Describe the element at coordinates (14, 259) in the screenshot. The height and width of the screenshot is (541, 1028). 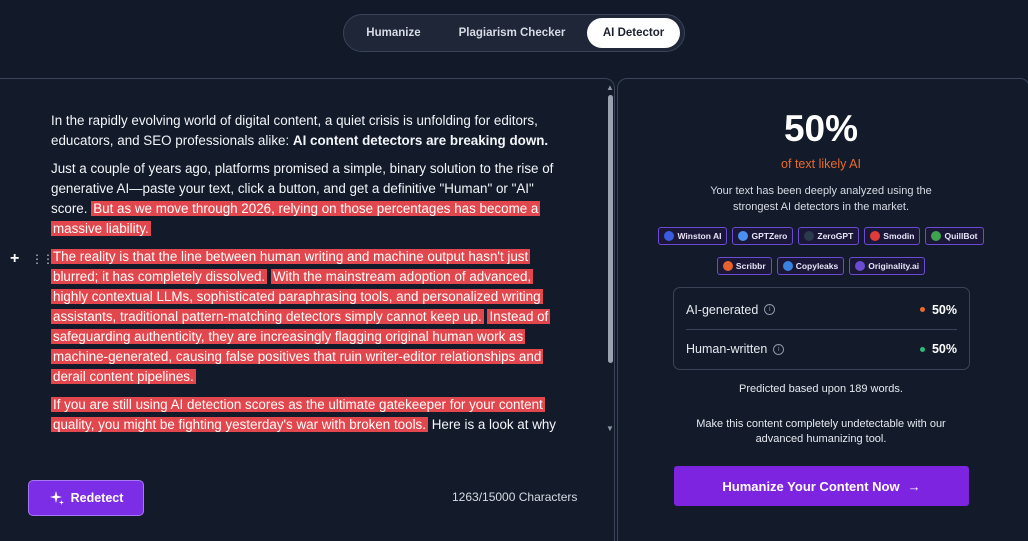
I see `add-block-icon: +` at that location.